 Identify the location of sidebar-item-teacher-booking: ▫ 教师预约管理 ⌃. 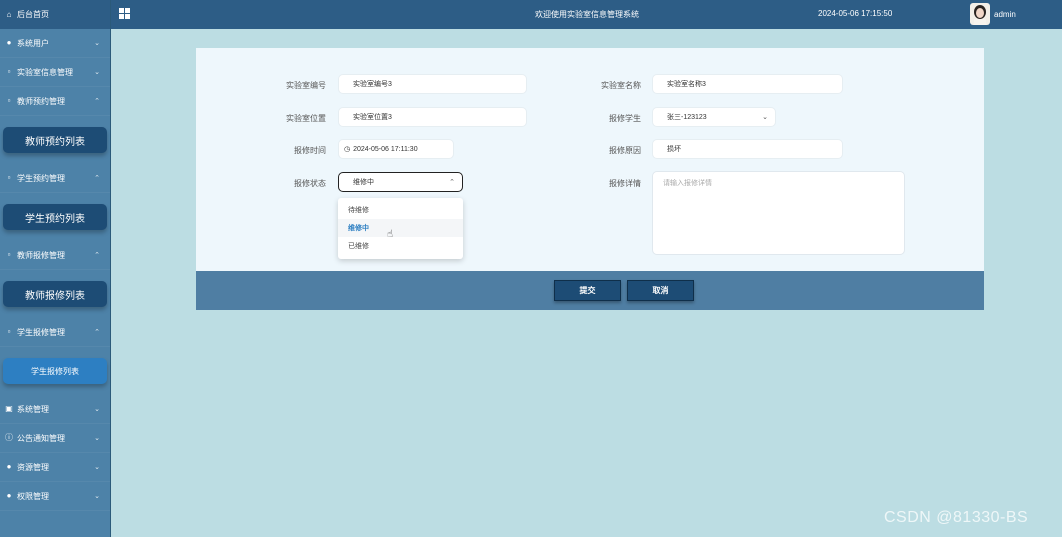
(55, 101).